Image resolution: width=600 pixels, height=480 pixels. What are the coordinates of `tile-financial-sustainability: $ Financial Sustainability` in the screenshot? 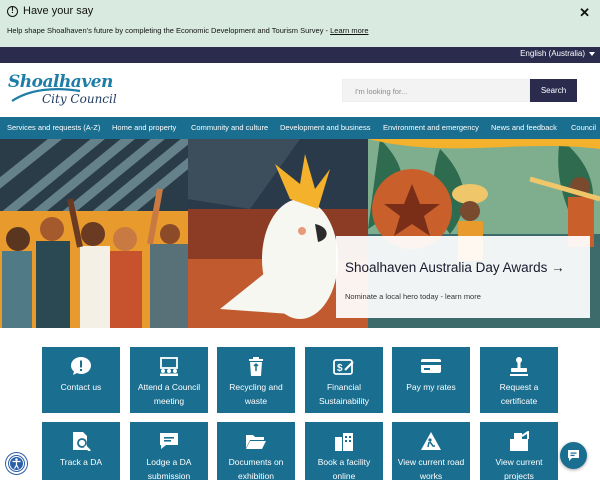 It's located at (344, 380).